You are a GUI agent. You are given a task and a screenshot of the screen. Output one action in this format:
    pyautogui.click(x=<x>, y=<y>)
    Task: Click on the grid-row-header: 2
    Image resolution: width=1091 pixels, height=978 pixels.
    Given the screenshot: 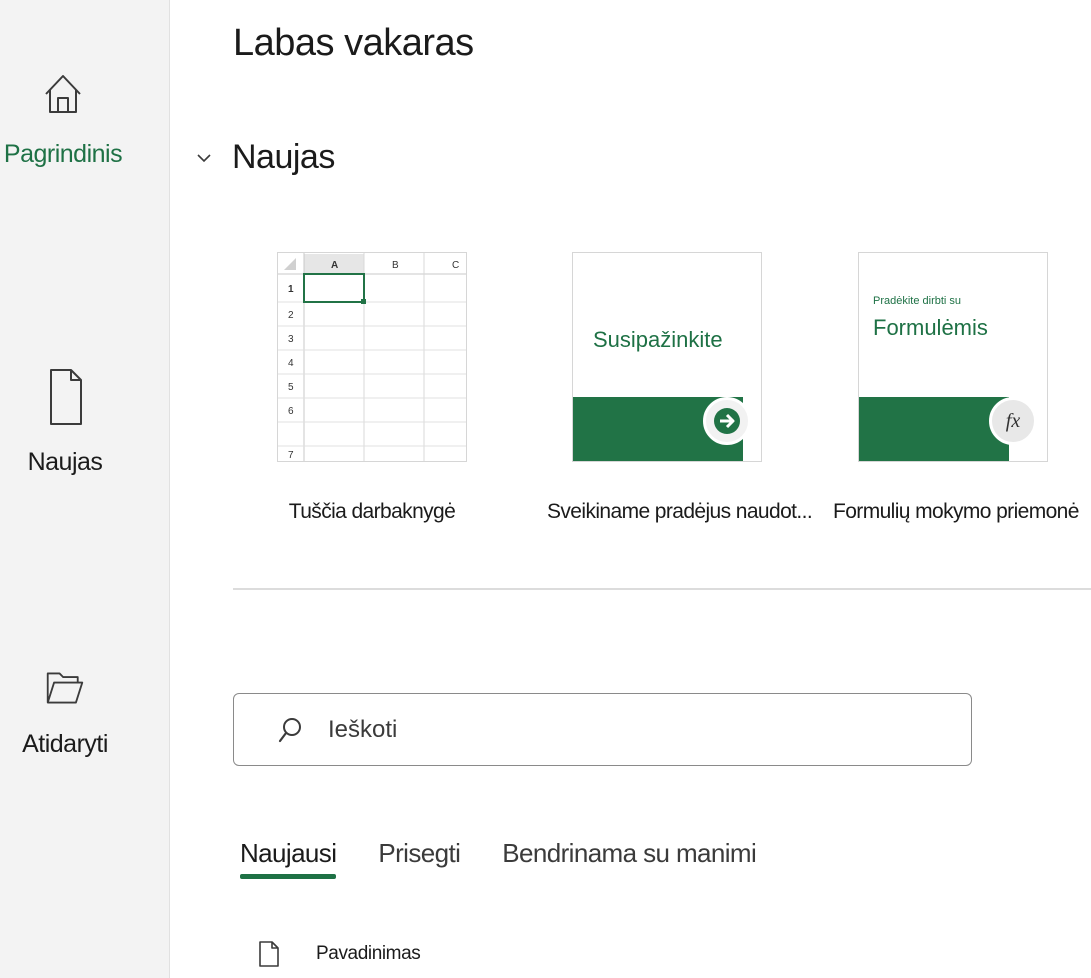 What is the action you would take?
    pyautogui.click(x=291, y=315)
    